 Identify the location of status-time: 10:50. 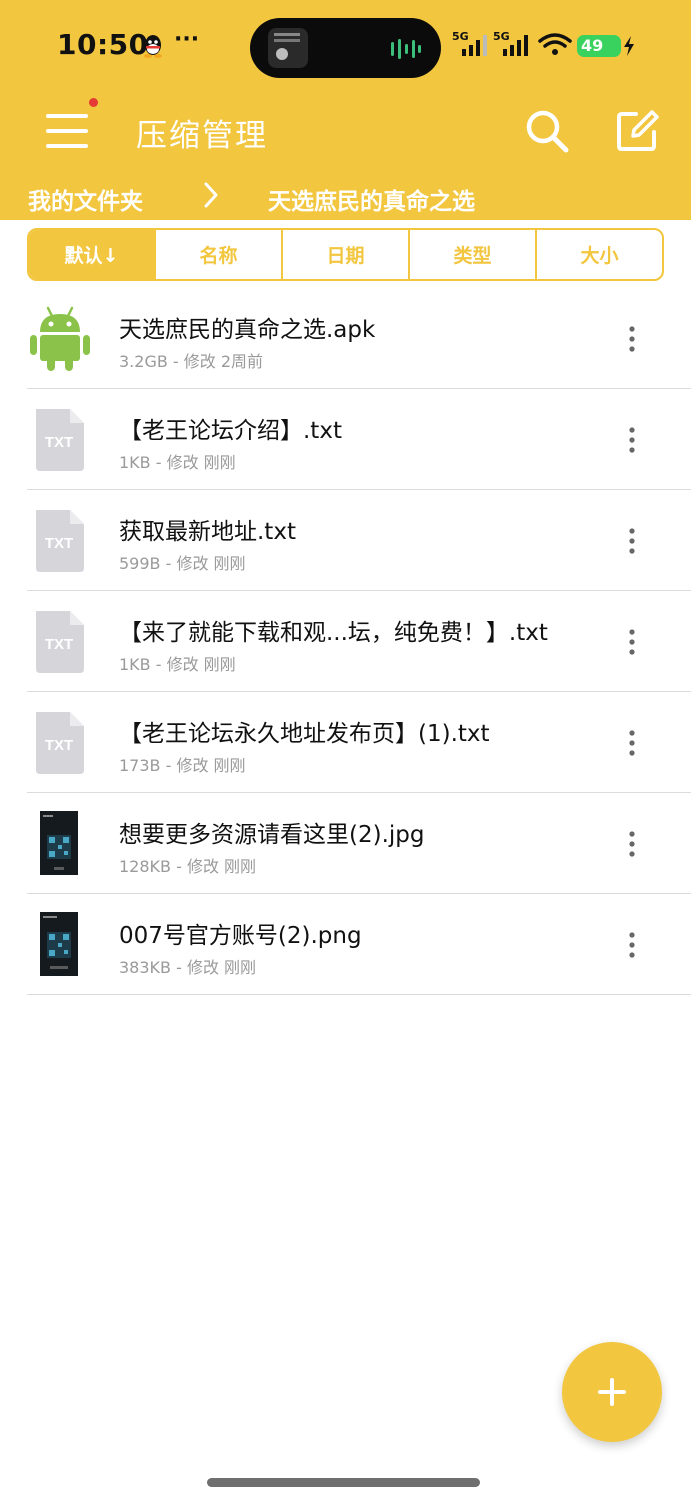
(103, 44).